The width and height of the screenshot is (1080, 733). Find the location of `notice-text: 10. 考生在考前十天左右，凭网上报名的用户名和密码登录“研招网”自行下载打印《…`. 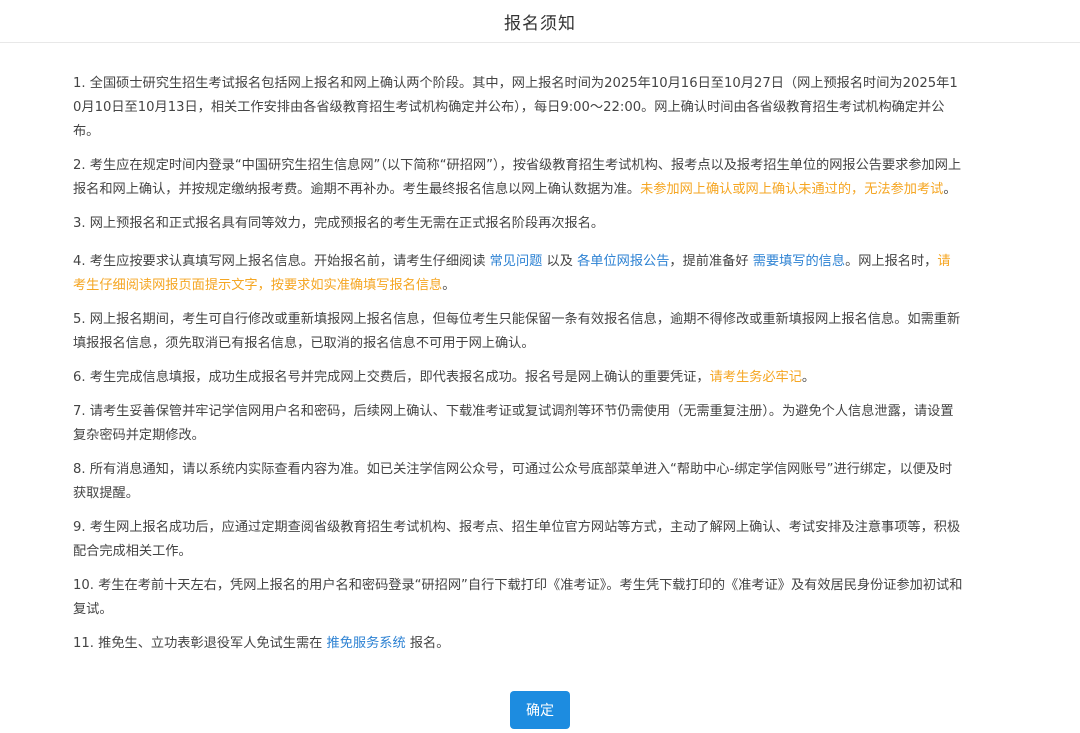

notice-text: 10. 考生在考前十天左右，凭网上报名的用户名和密码登录“研招网”自行下载打印《… is located at coordinates (518, 597).